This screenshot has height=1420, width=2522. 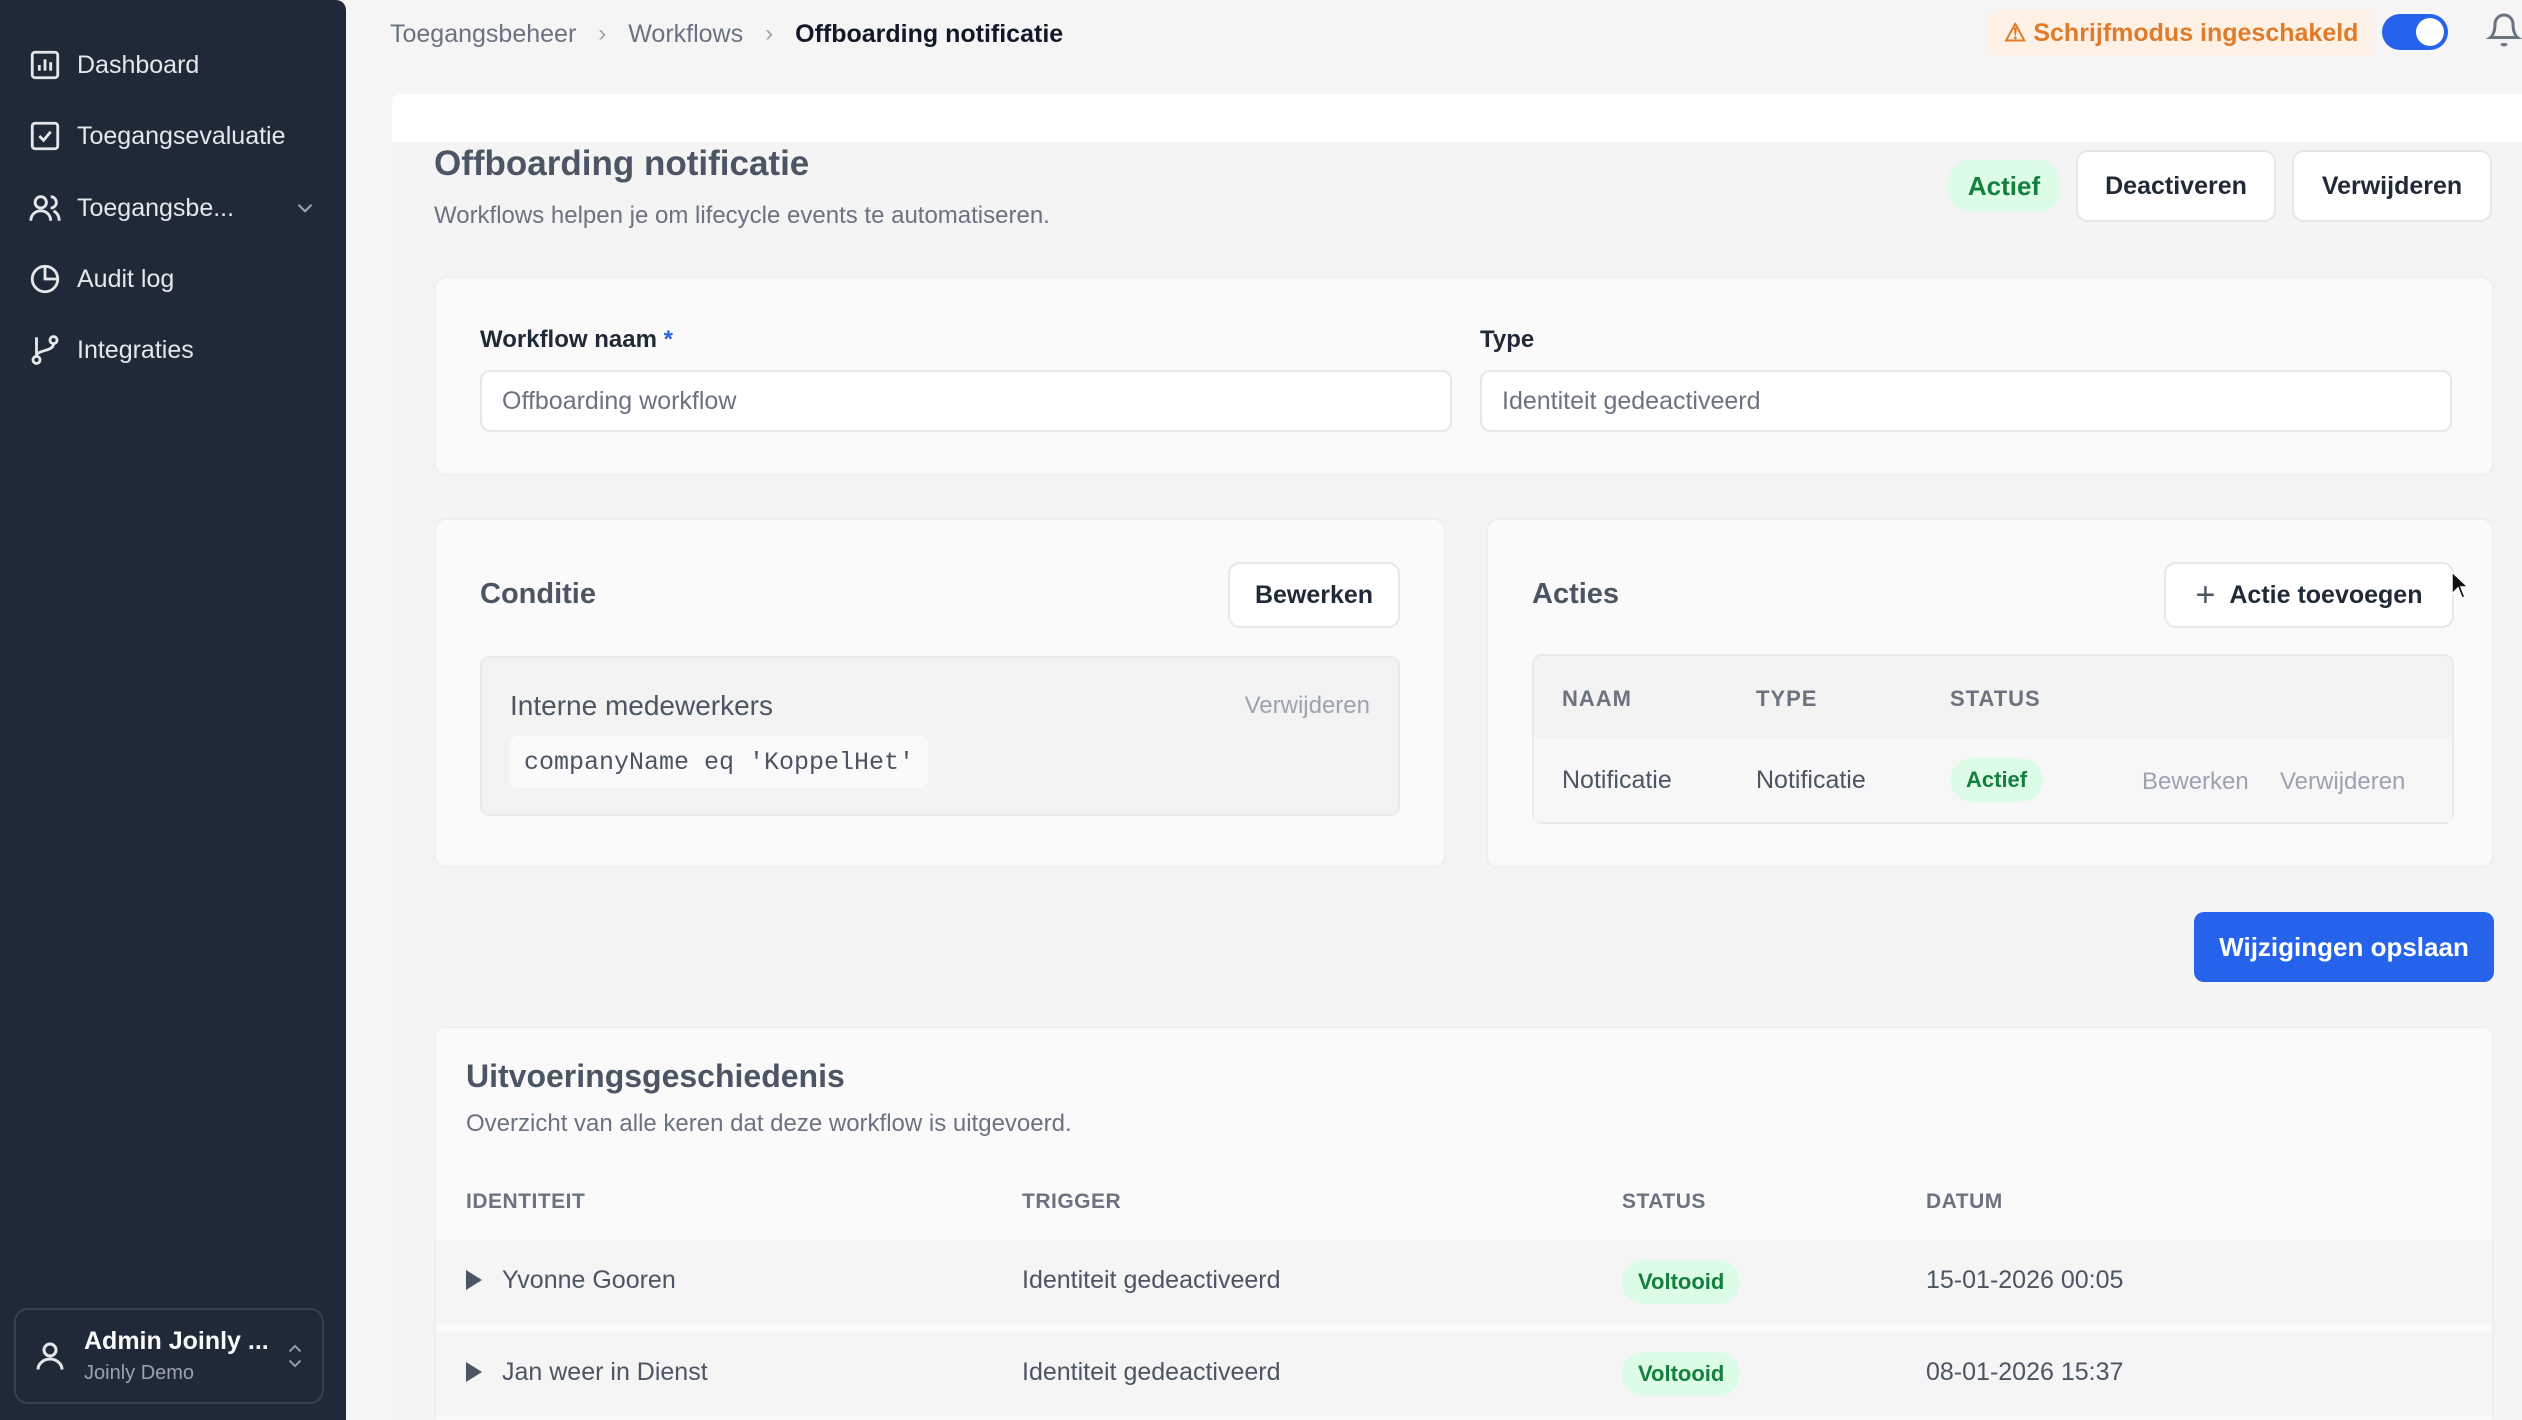 I want to click on condition-expression: companyName eq 'KoppelHet', so click(x=719, y=762).